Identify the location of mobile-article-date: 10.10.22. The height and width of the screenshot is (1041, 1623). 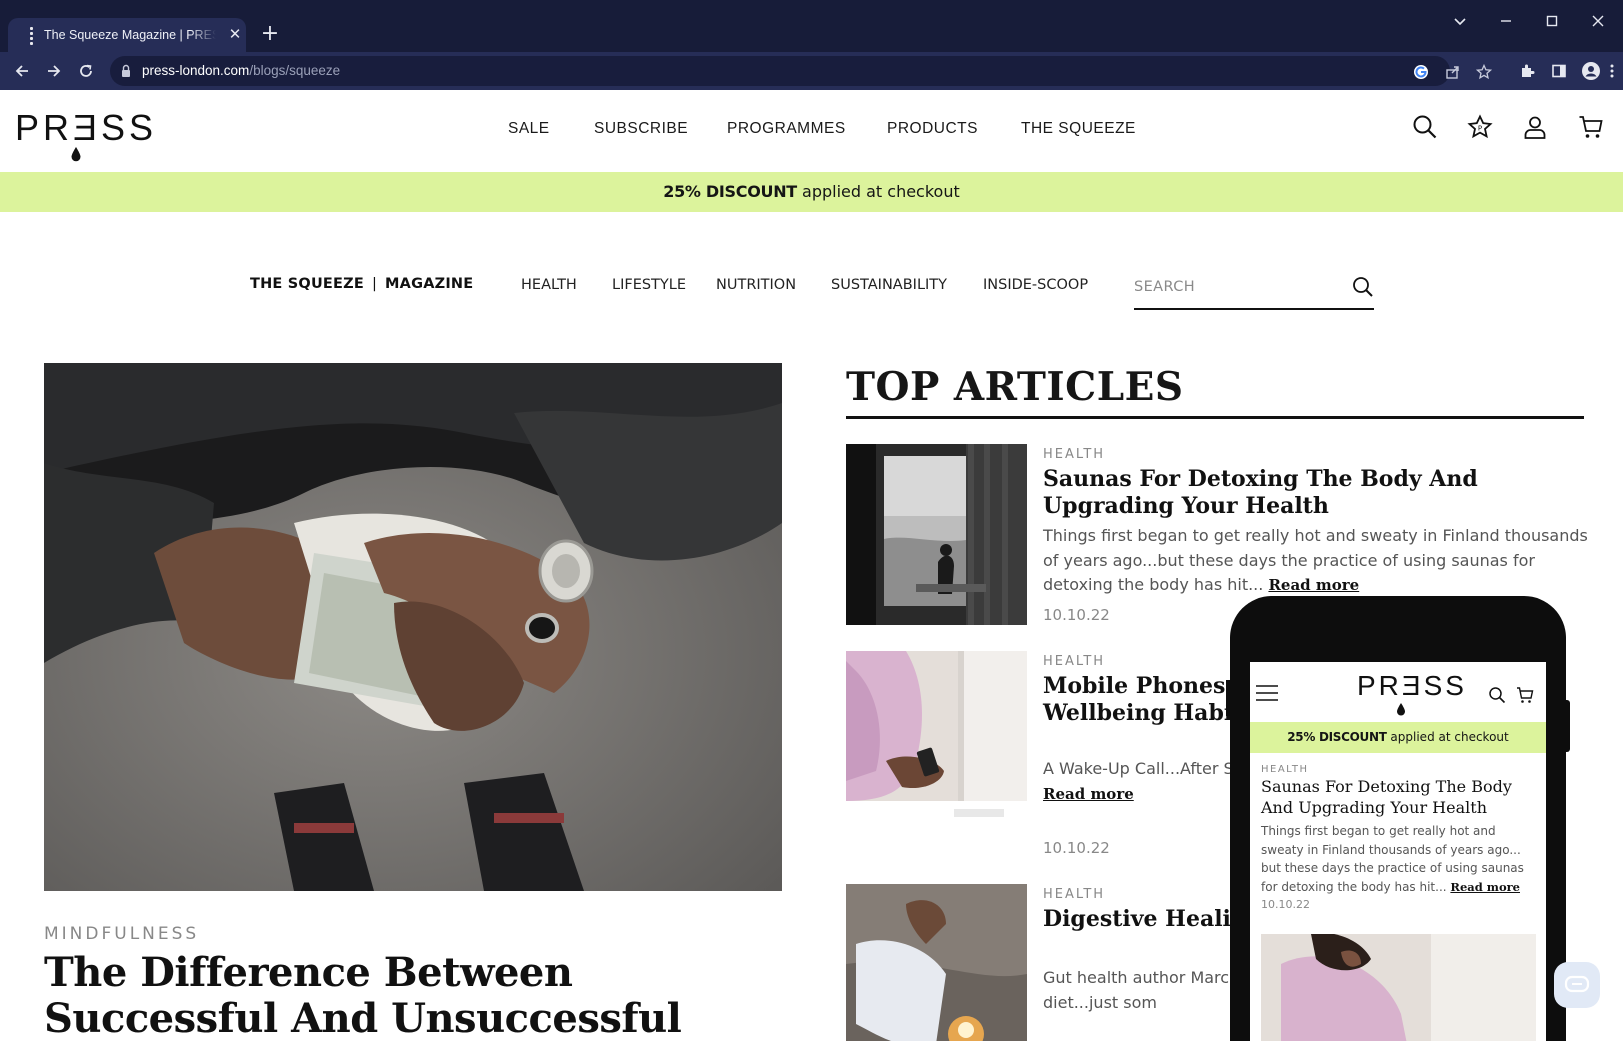
(1285, 904).